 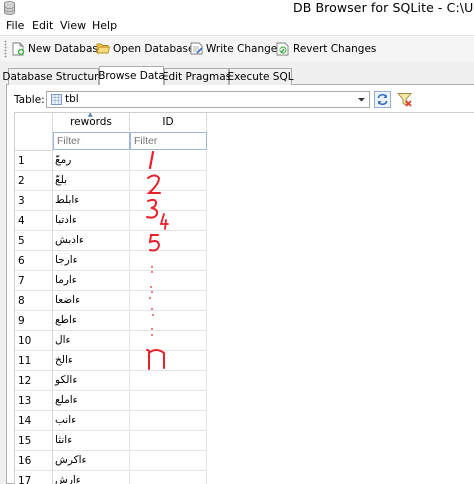 What do you see at coordinates (91, 477) in the screenshot?
I see `cell-rewords: ءارش` at bounding box center [91, 477].